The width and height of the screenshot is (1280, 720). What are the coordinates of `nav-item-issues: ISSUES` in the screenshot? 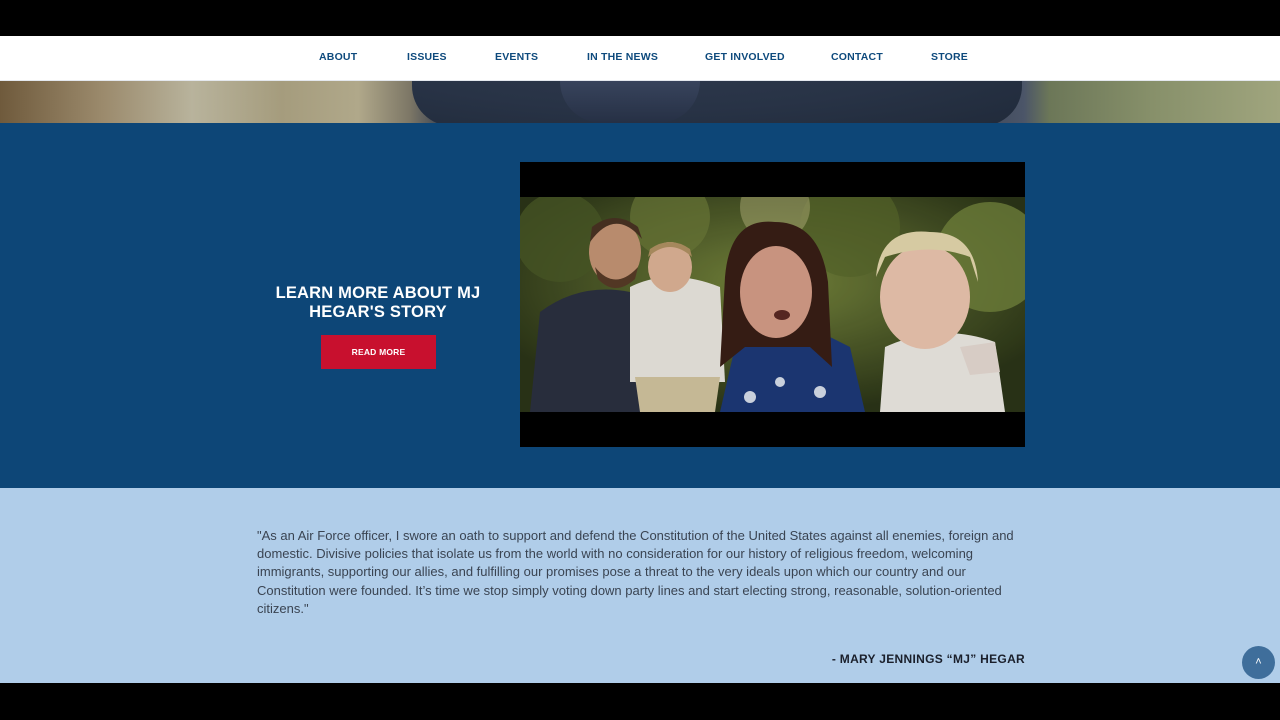 It's located at (427, 58).